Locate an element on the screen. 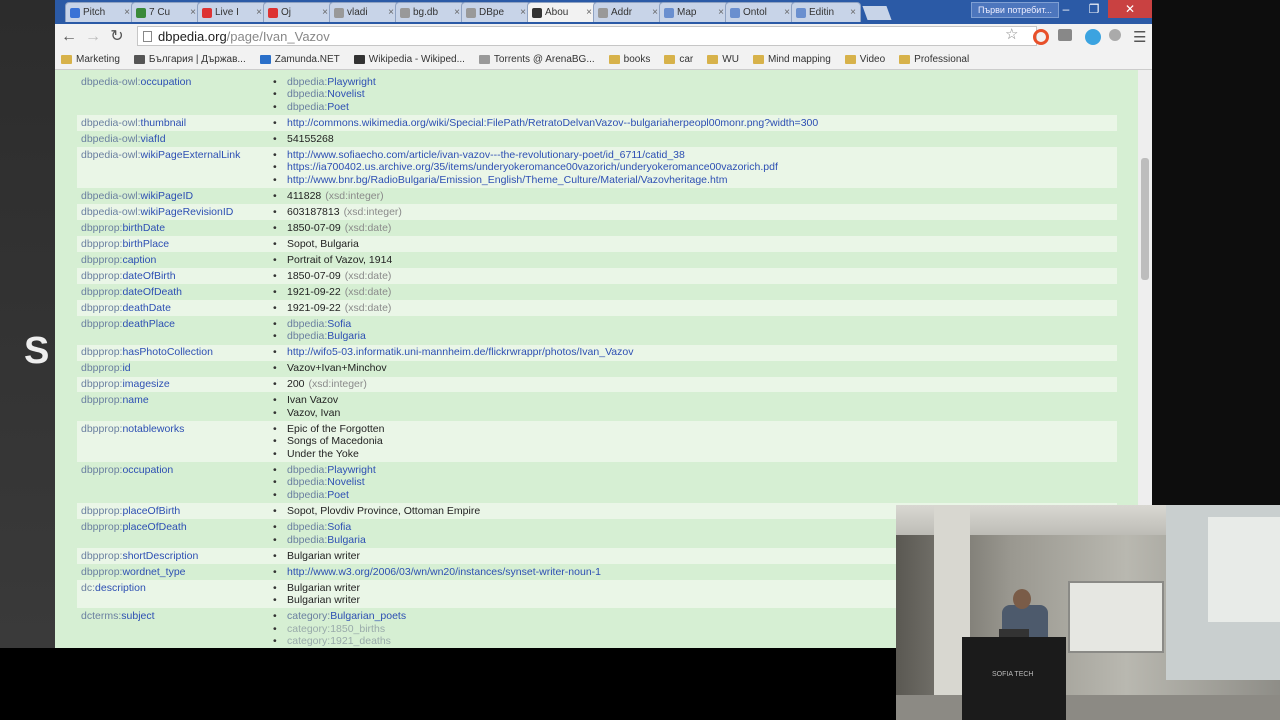  property-name: dcterms:subject is located at coordinates (175, 629).